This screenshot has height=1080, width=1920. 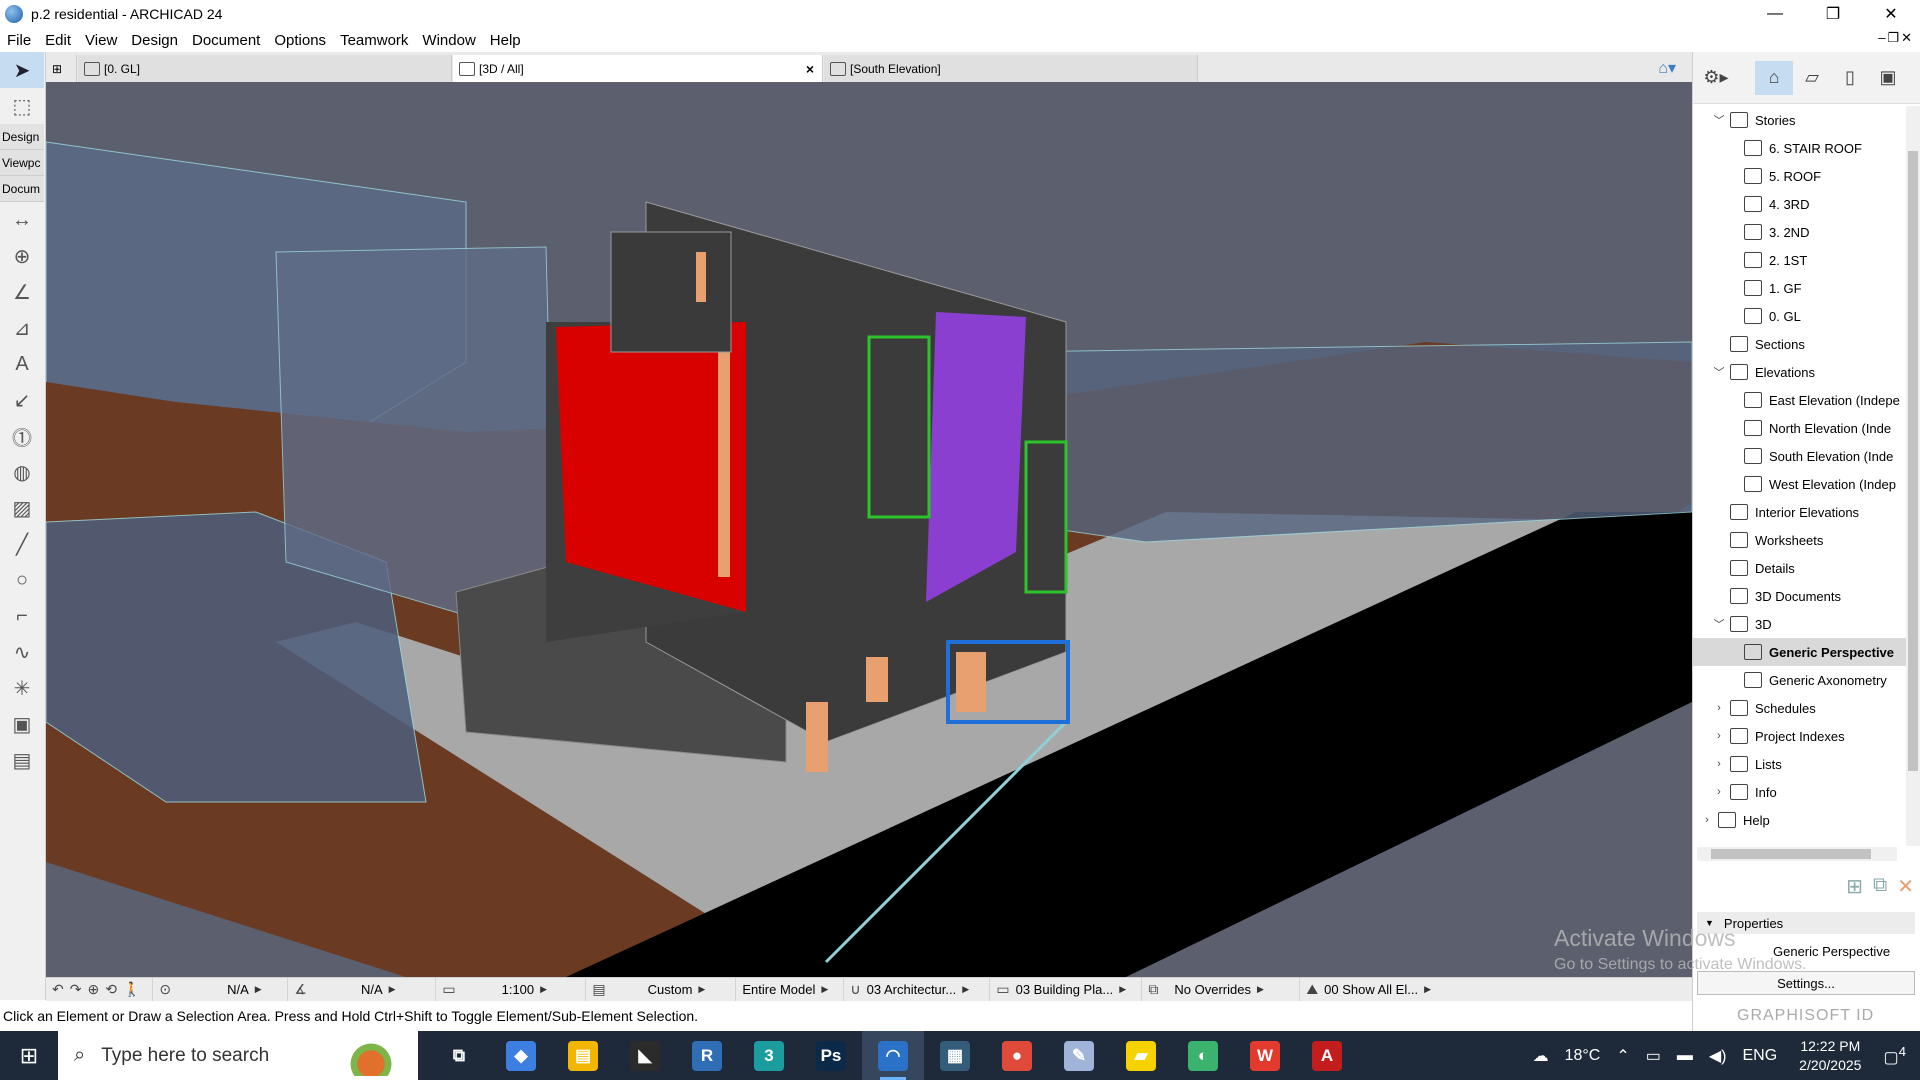 I want to click on close-button: ✕, so click(x=1891, y=14).